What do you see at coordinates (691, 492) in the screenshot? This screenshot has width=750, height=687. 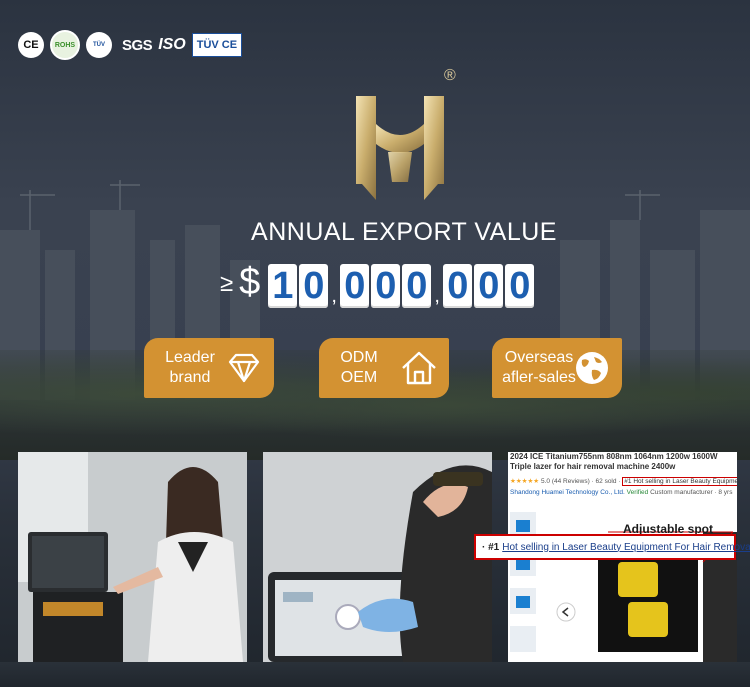 I see `supplier-type: Custom manufacturer · 8 yrs` at bounding box center [691, 492].